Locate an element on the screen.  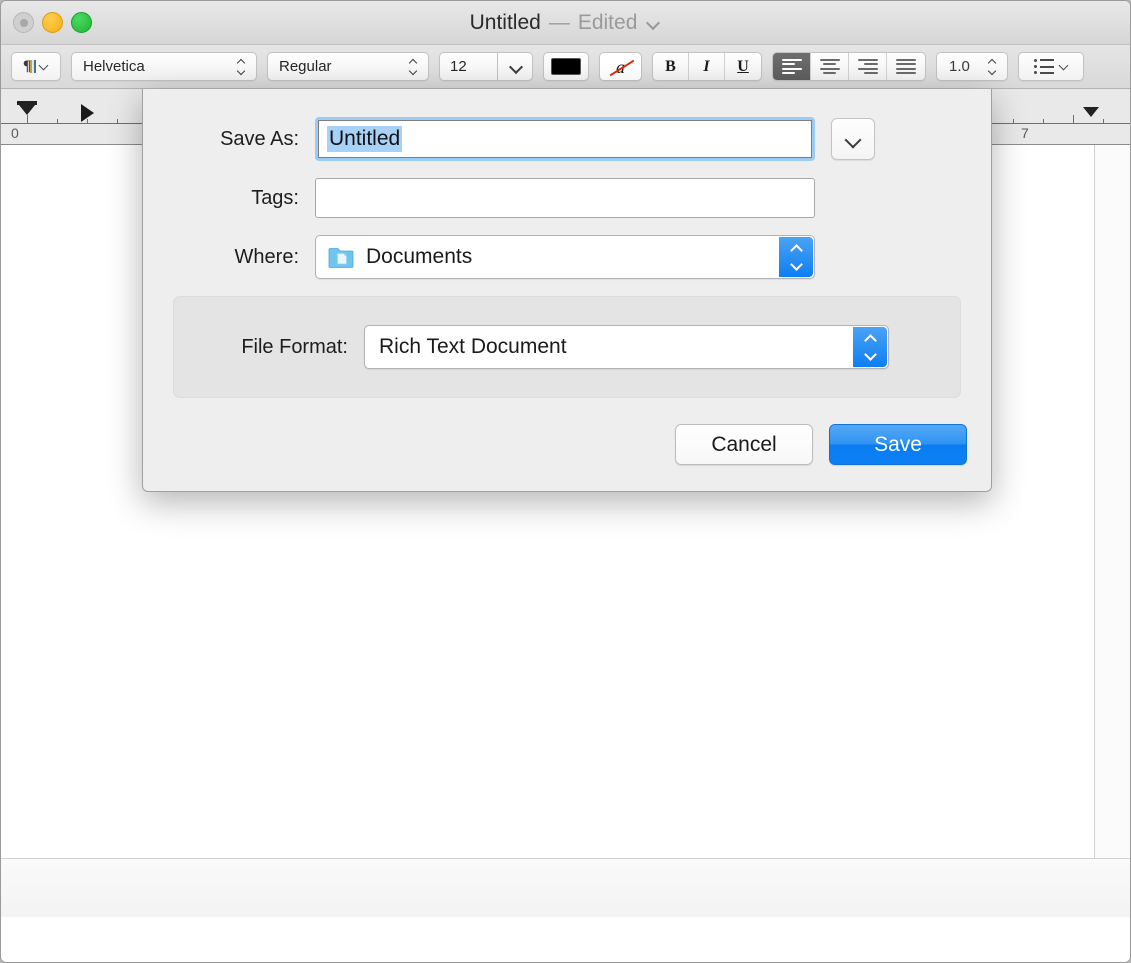
cancel-button: Cancel is located at coordinates (744, 444).